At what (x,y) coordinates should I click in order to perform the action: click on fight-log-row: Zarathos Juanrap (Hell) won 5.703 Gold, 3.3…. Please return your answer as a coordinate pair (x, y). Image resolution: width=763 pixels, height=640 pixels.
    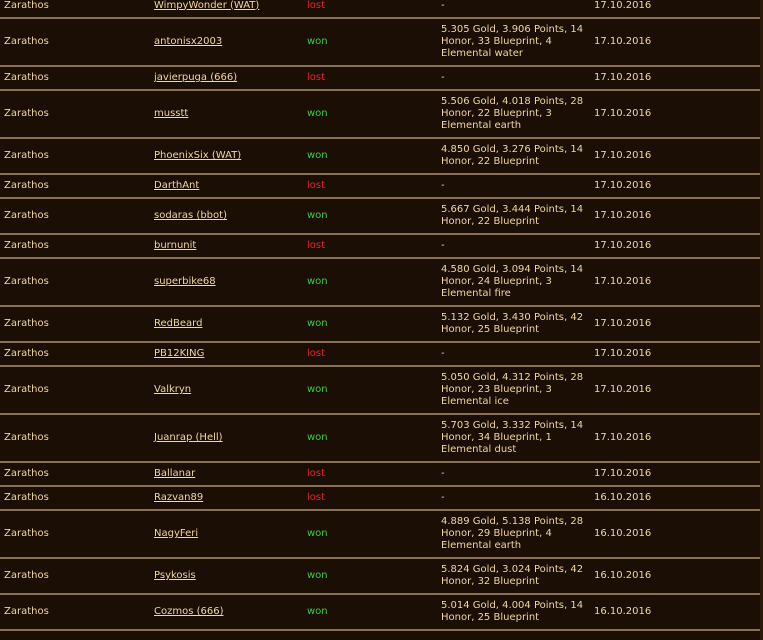
    Looking at the image, I should click on (381, 438).